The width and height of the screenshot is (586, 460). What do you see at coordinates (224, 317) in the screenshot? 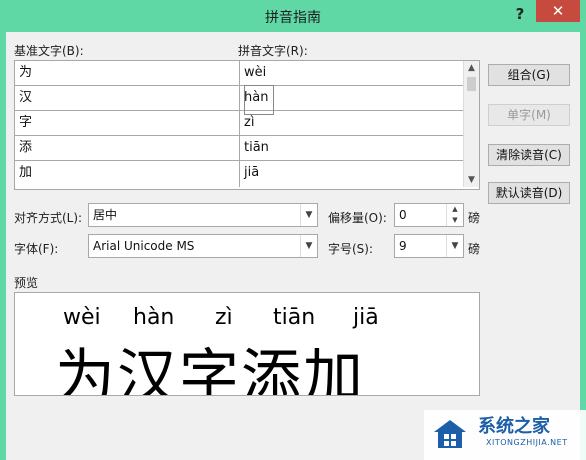
I see `preview-pinyin-3: zì` at bounding box center [224, 317].